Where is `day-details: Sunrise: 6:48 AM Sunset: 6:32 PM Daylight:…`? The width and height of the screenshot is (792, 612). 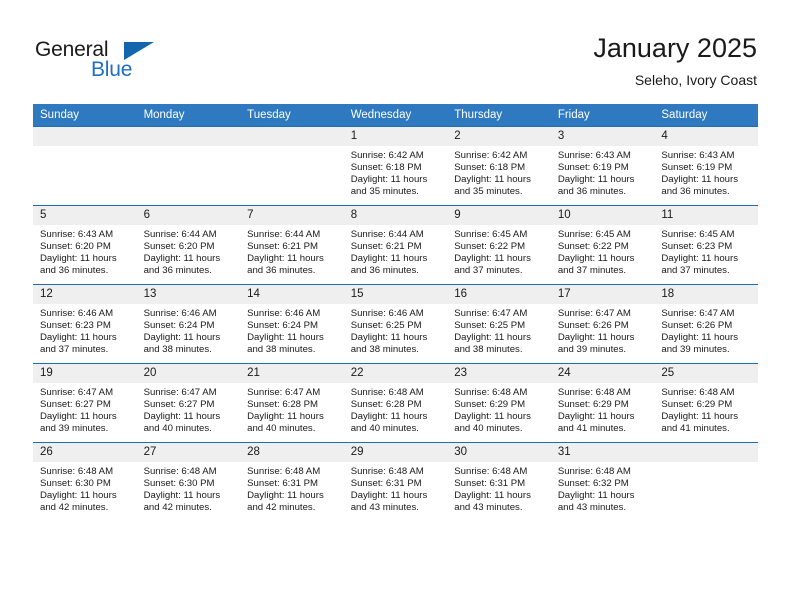 day-details: Sunrise: 6:48 AM Sunset: 6:32 PM Daylight:… is located at coordinates (603, 488).